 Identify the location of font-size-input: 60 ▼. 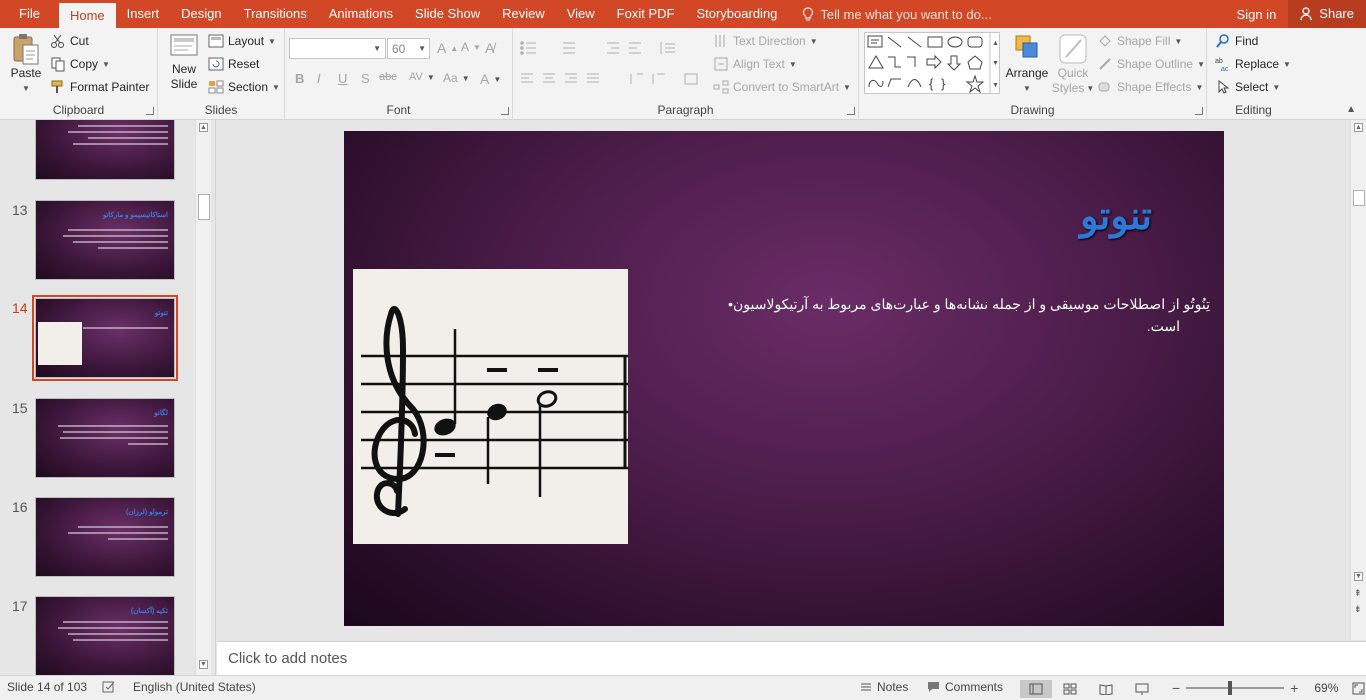
(408, 48).